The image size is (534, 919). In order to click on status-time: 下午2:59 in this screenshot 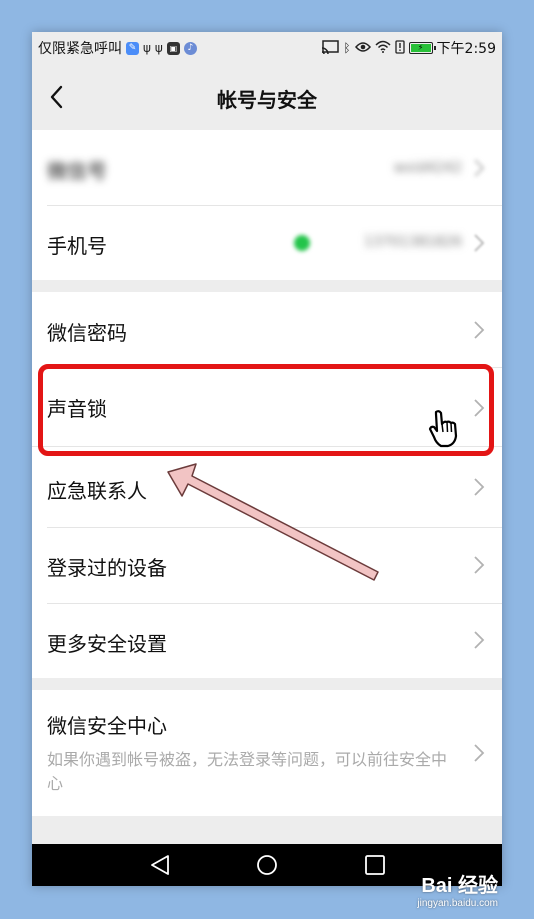, I will do `click(466, 49)`.